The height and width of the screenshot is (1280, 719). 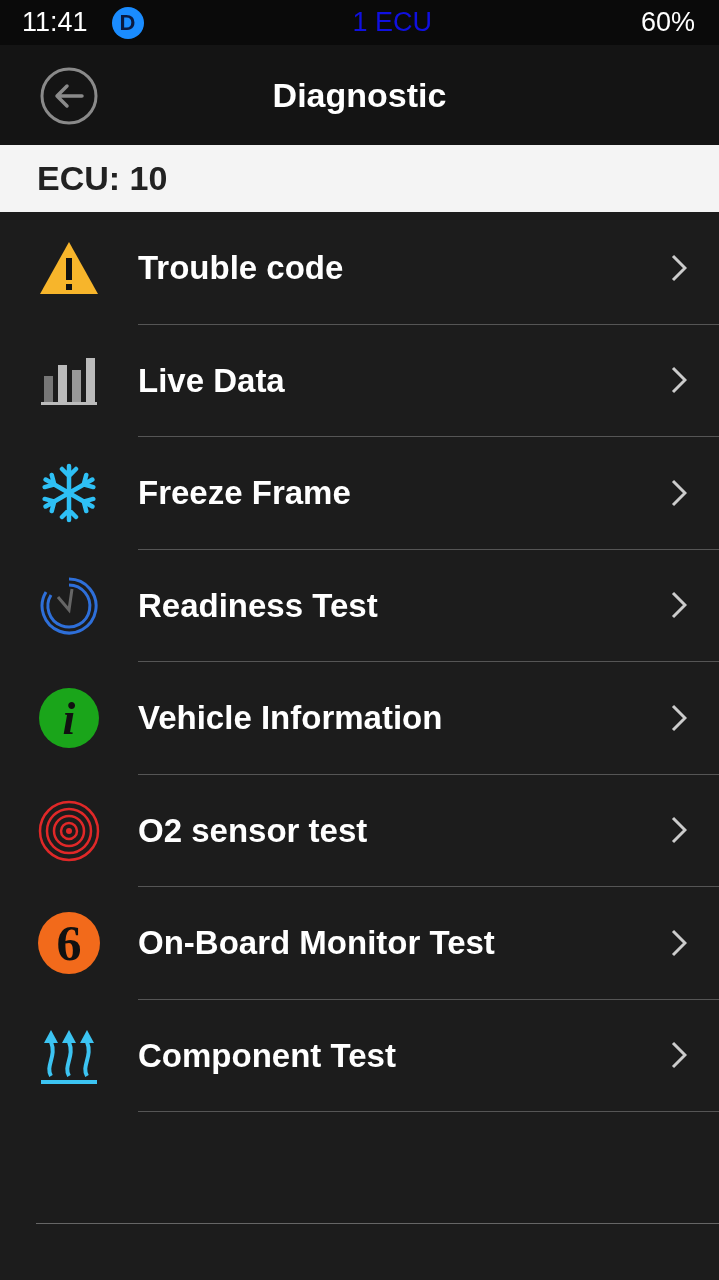 I want to click on warning-icon, so click(x=69, y=268).